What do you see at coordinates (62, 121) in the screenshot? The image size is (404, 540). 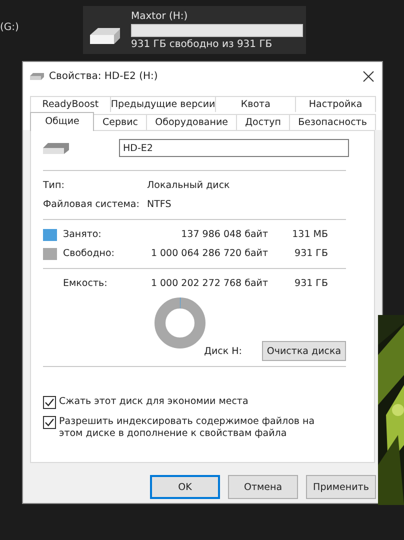 I see `tab: Общие` at bounding box center [62, 121].